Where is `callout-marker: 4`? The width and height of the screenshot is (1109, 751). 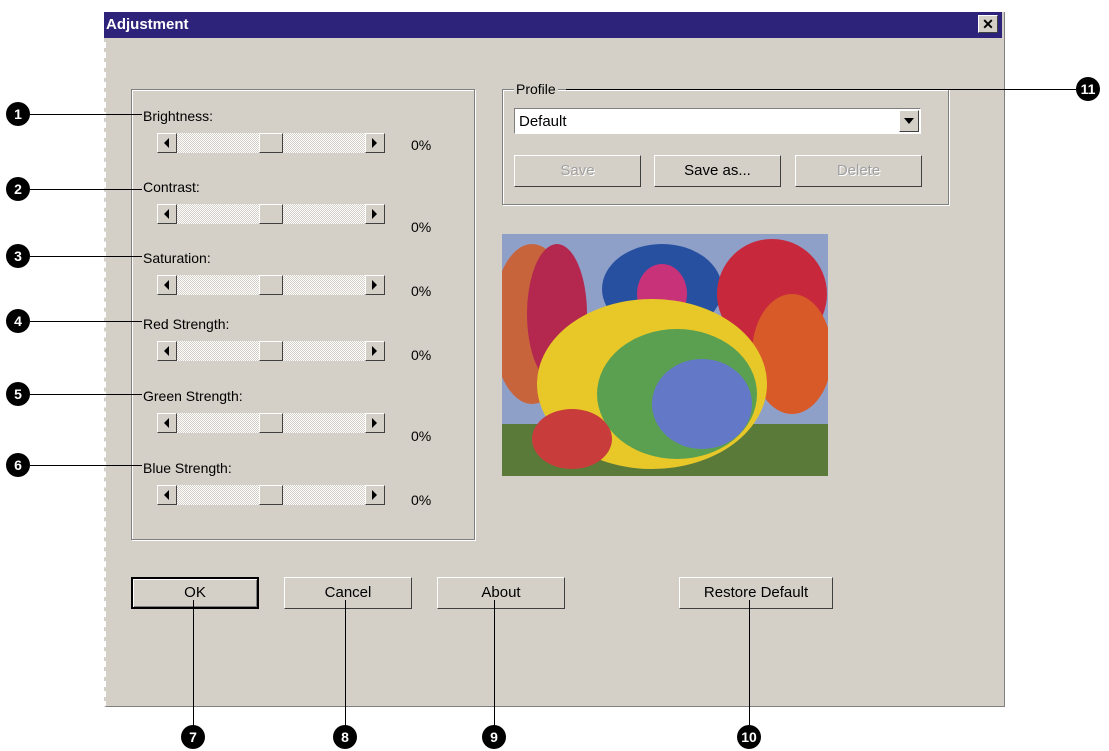 callout-marker: 4 is located at coordinates (18, 321).